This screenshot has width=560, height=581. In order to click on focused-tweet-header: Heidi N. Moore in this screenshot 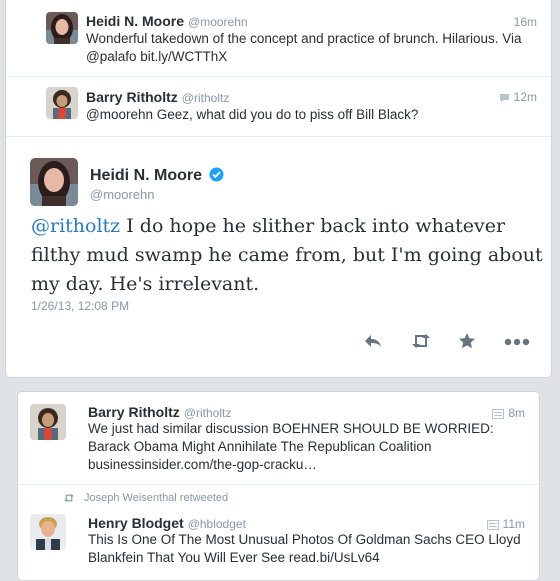, I will do `click(320, 176)`.